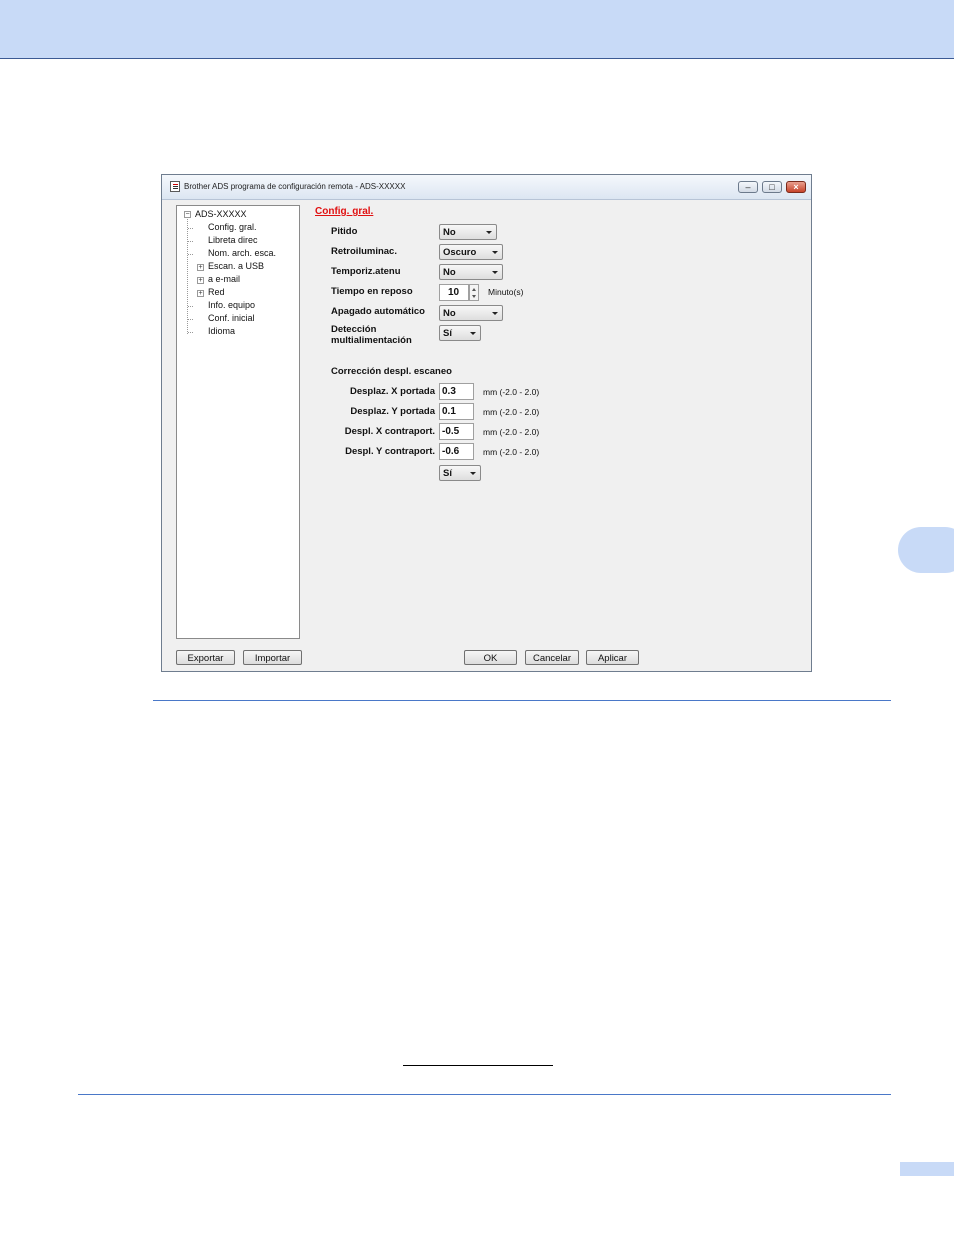  Describe the element at coordinates (447, 473) in the screenshot. I see `correction-enable-value: Sí` at that location.